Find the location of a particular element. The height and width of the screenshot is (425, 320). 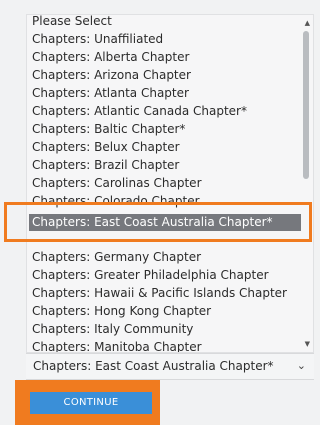

list-item: Chapters: Manitoba Chapter is located at coordinates (117, 345).